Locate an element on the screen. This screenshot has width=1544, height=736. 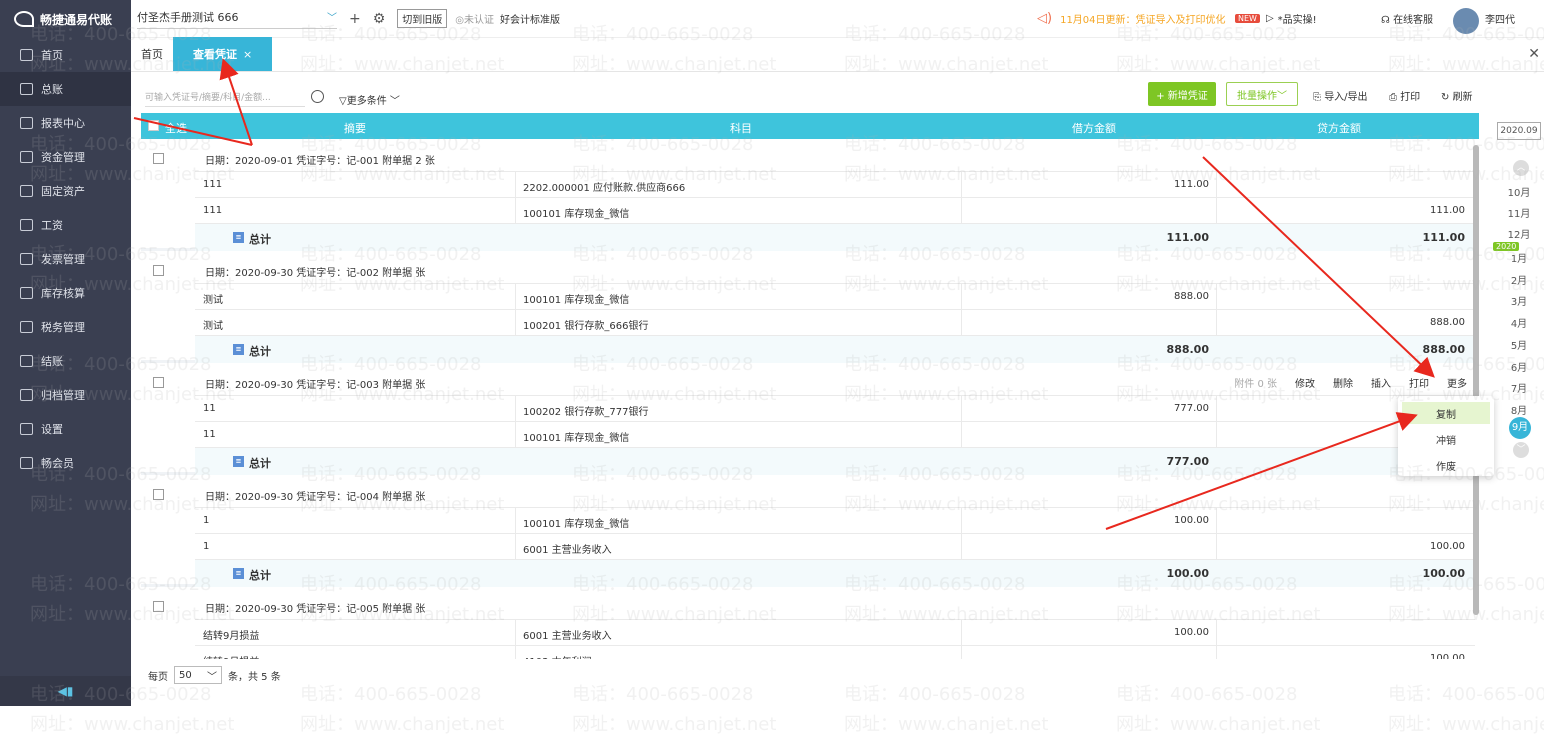
cell-debit: 777.00 is located at coordinates (1191, 408).